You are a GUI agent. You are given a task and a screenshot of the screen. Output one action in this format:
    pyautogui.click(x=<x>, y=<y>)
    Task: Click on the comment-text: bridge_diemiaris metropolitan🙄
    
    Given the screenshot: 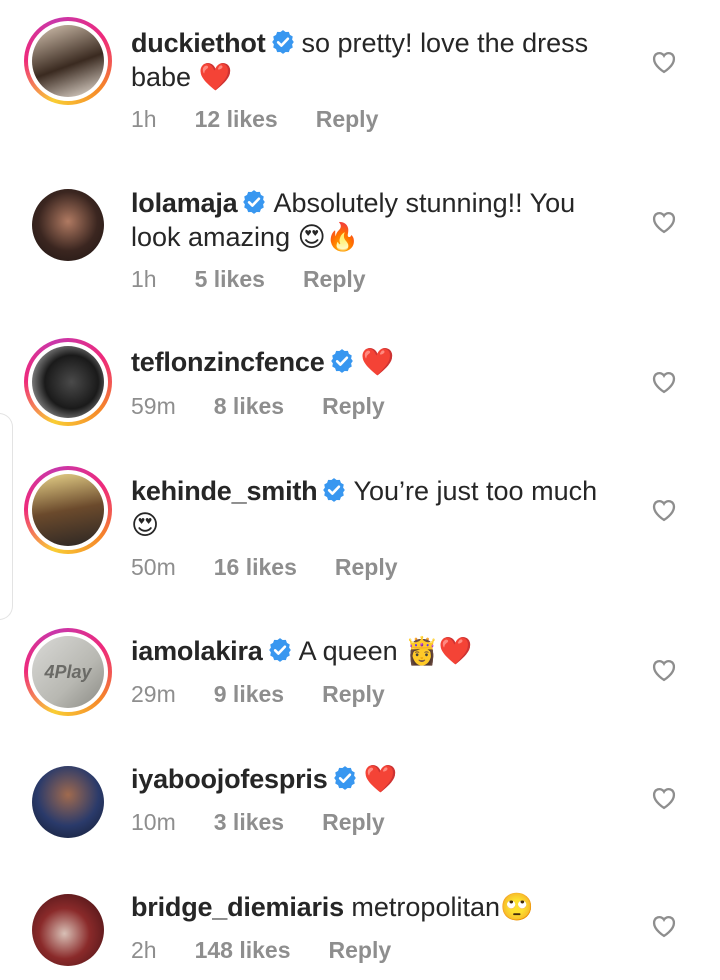 What is the action you would take?
    pyautogui.click(x=376, y=907)
    